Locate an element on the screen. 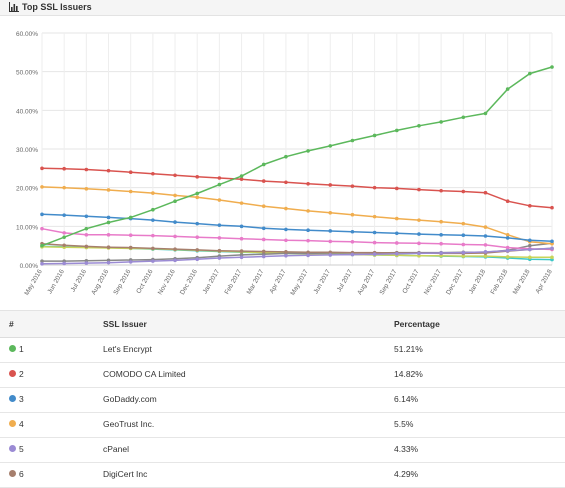  y-tick-label: 50.00% is located at coordinates (27, 73).